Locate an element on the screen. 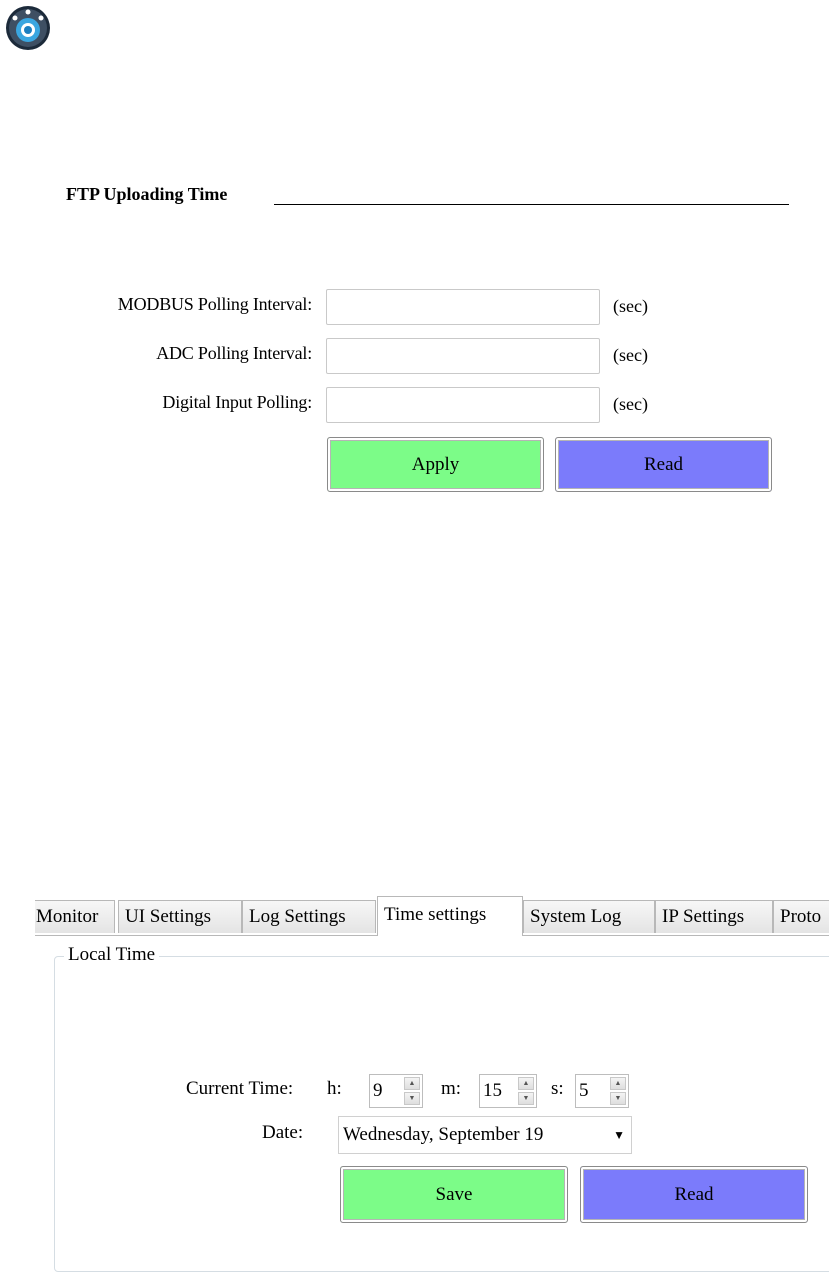  digital-input-polling-label: Digital Input Polling: is located at coordinates (237, 402).